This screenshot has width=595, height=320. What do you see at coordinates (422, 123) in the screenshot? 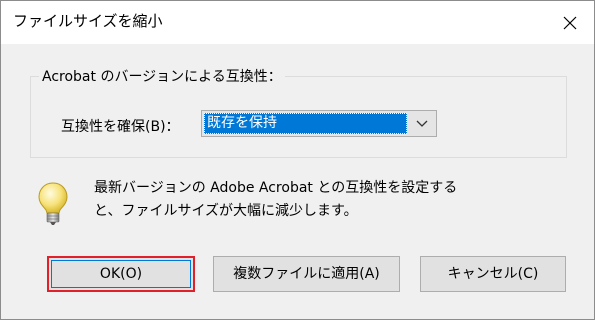
I see `chevron-down-icon` at bounding box center [422, 123].